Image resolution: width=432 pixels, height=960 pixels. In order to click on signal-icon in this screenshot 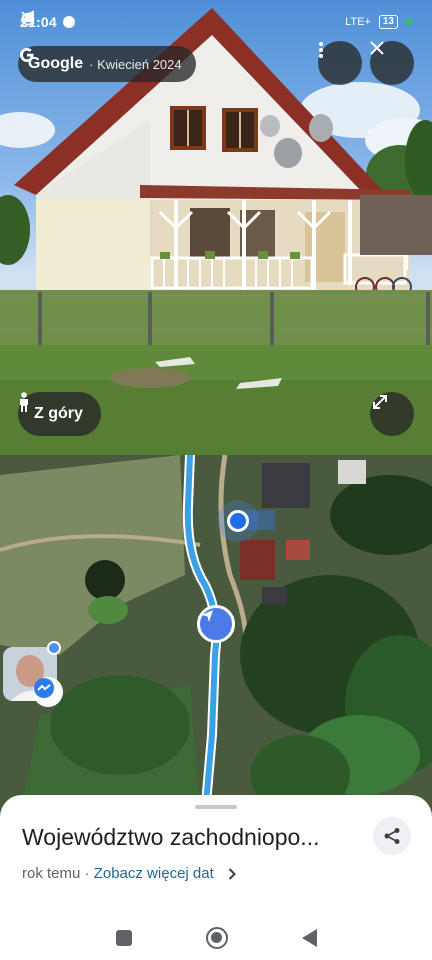, I will do `click(27, 16)`.